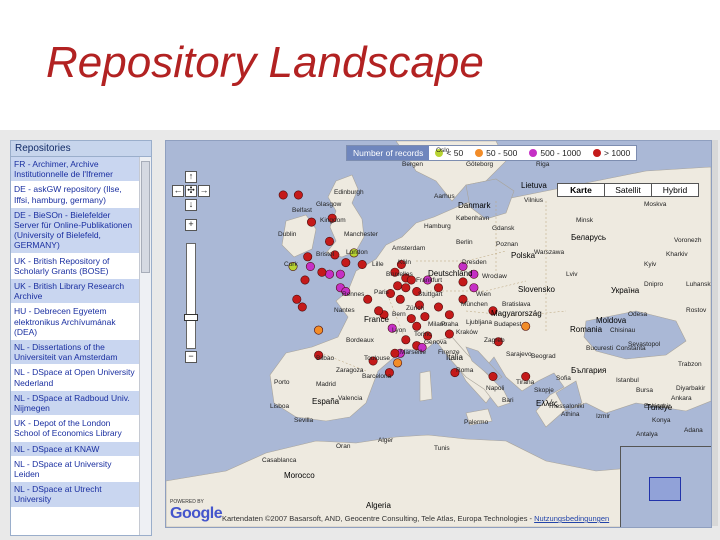 The width and height of the screenshot is (720, 540). What do you see at coordinates (178, 191) in the screenshot?
I see `pan-left-button: ←` at bounding box center [178, 191].